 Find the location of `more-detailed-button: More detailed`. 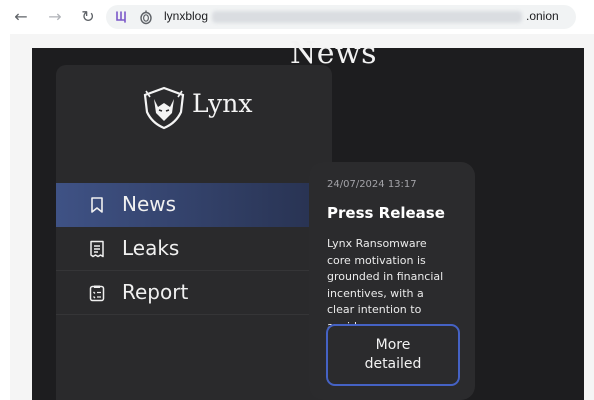

more-detailed-button: More detailed is located at coordinates (393, 355).